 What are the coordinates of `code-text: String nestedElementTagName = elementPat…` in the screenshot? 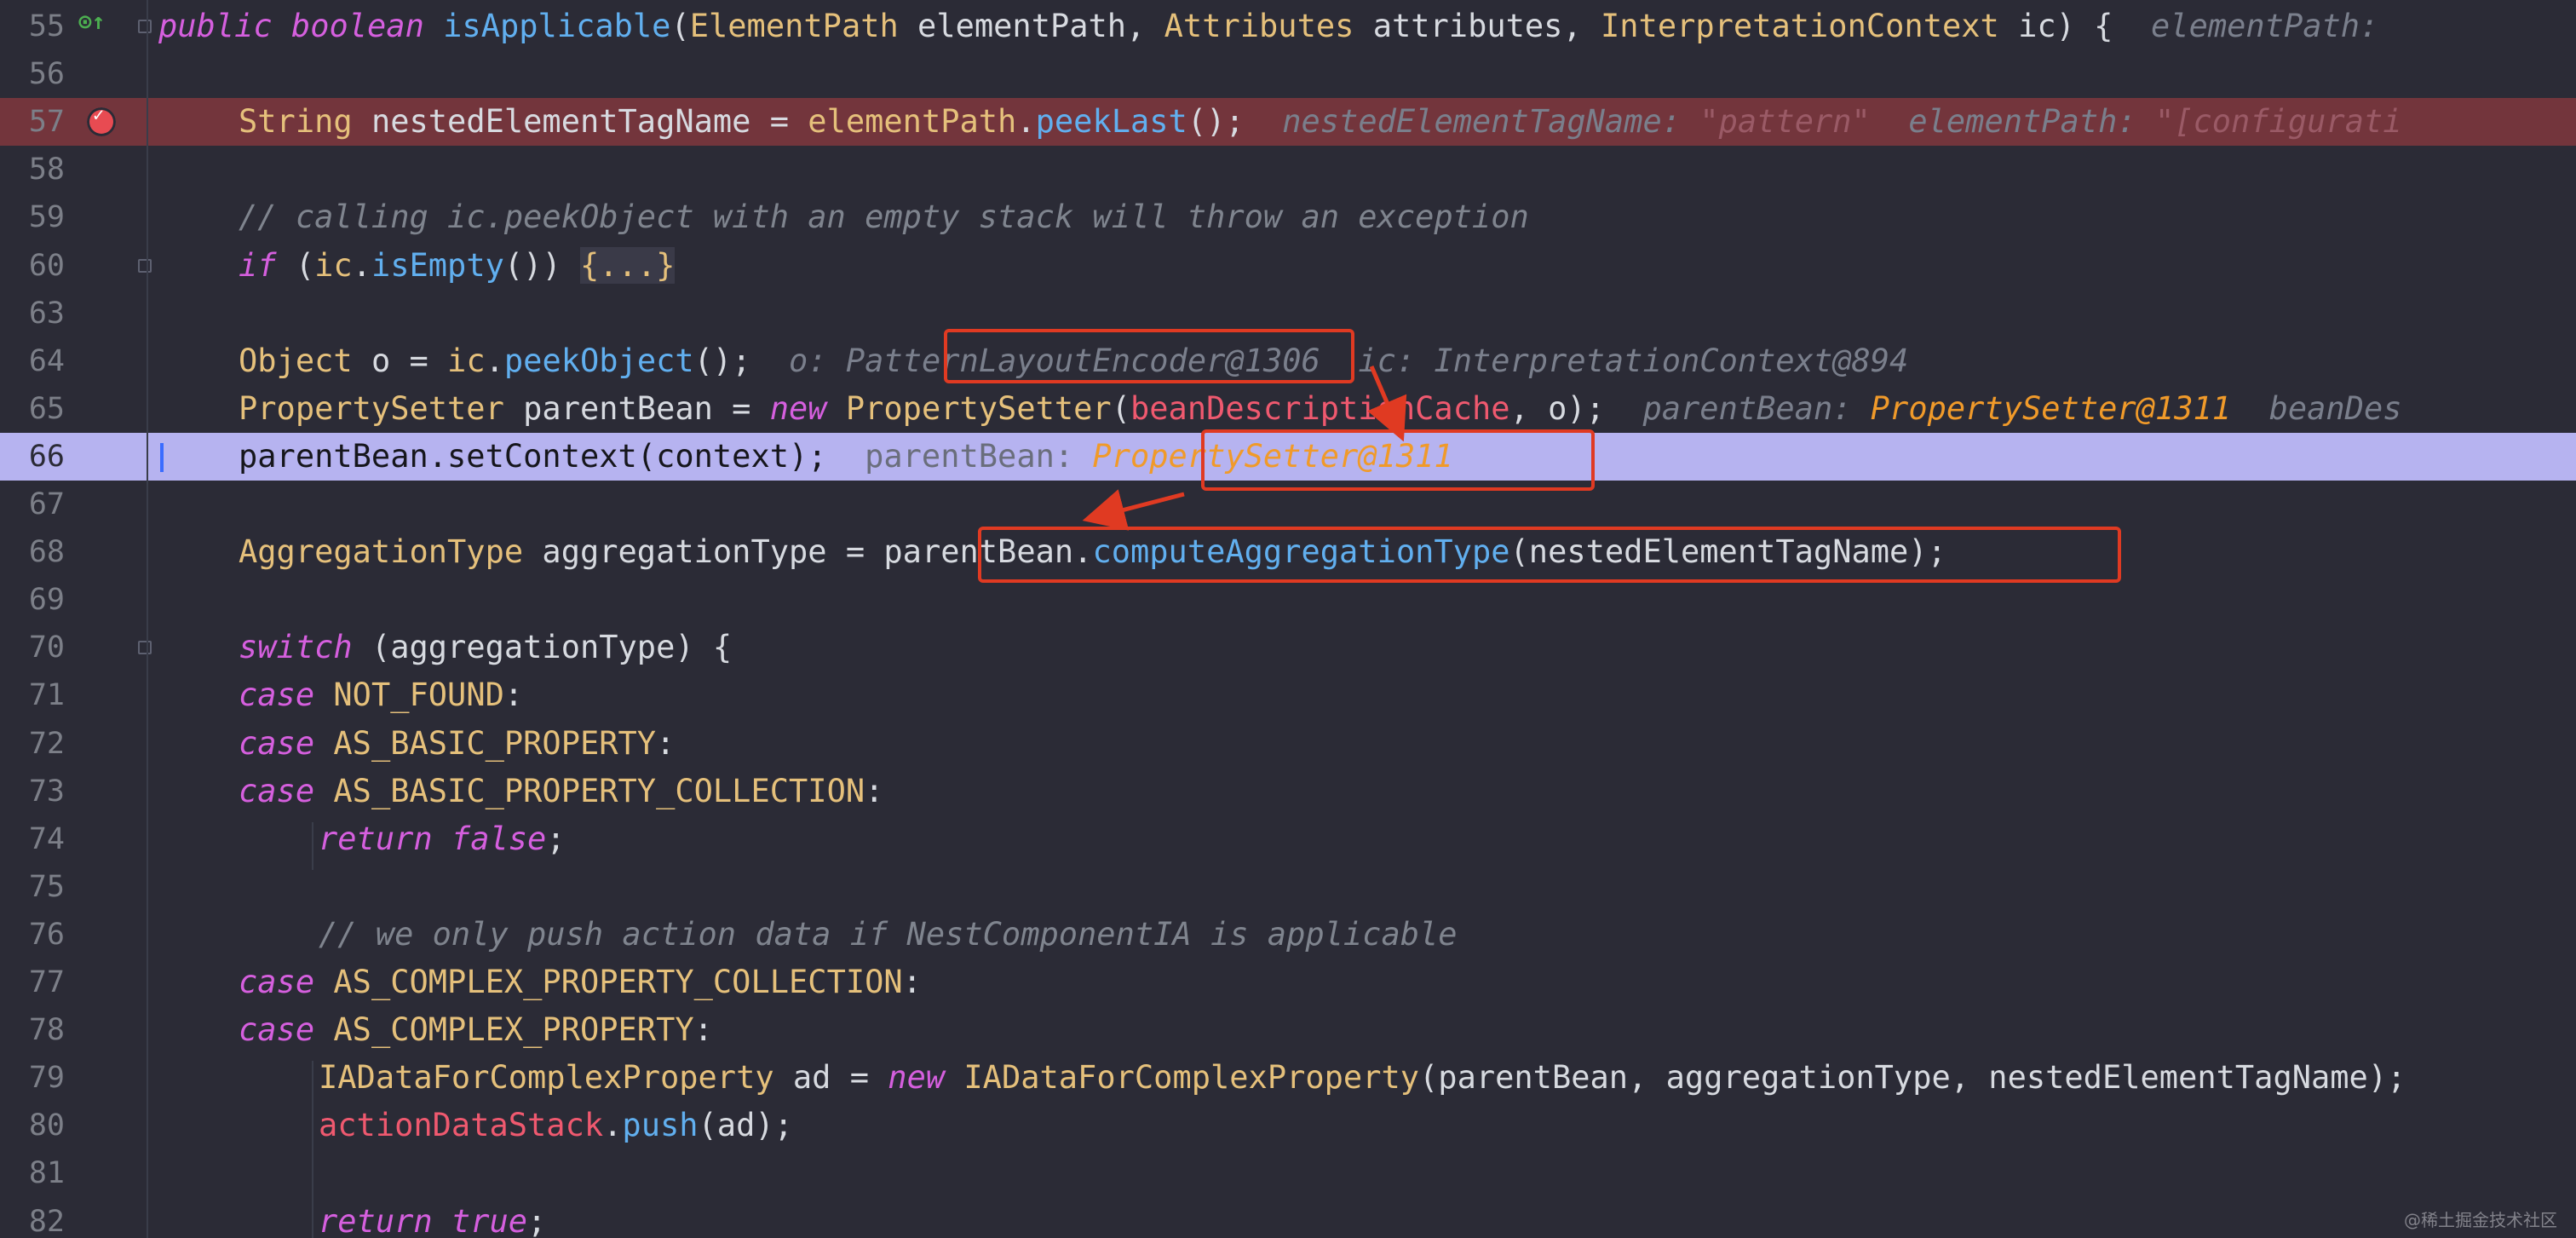 It's located at (1321, 122).